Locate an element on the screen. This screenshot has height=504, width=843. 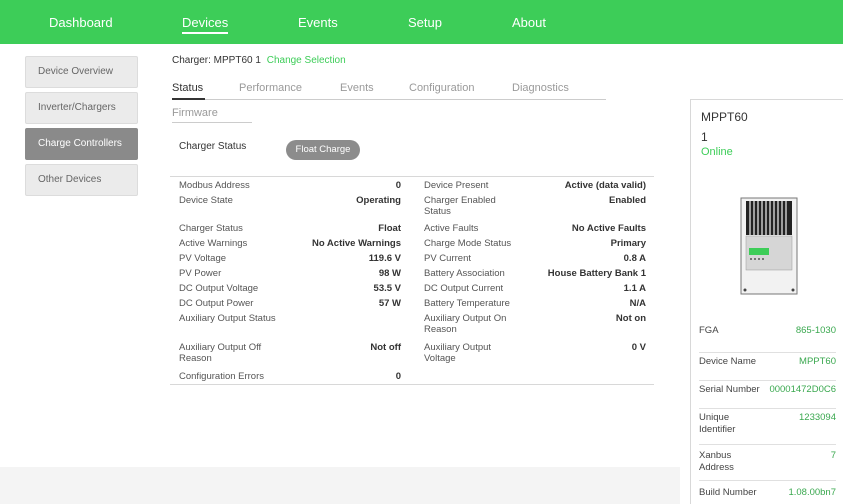
label-active-warnings: Active Warnings is located at coordinates (213, 243).